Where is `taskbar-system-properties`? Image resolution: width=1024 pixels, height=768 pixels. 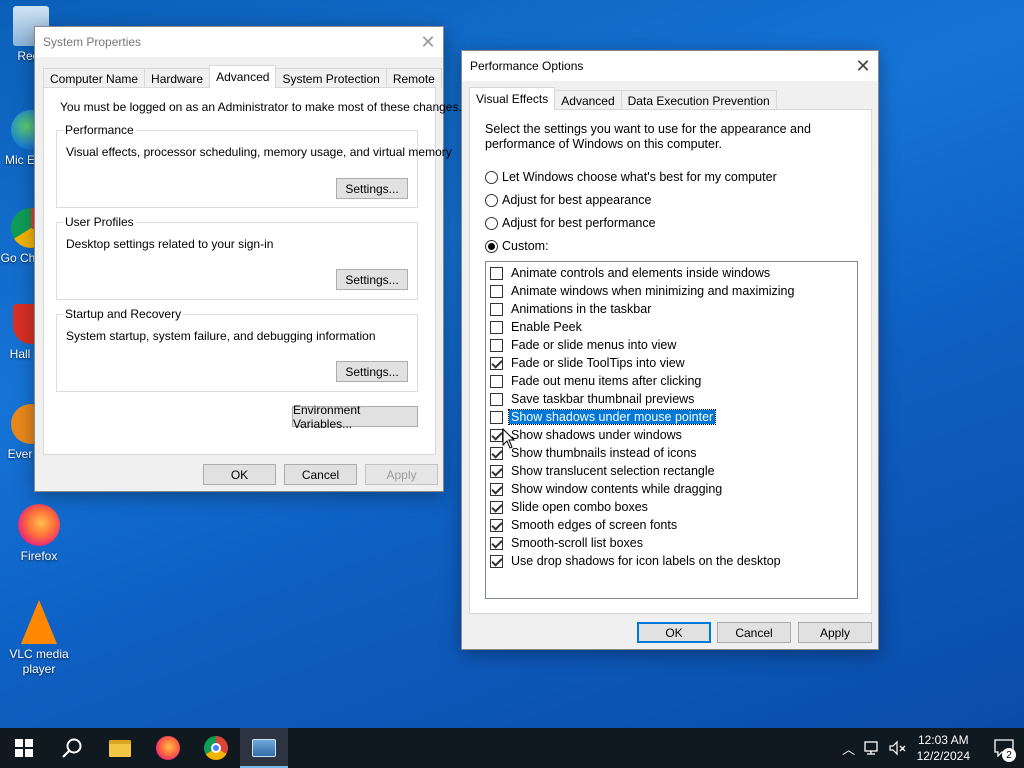
taskbar-system-properties is located at coordinates (264, 748).